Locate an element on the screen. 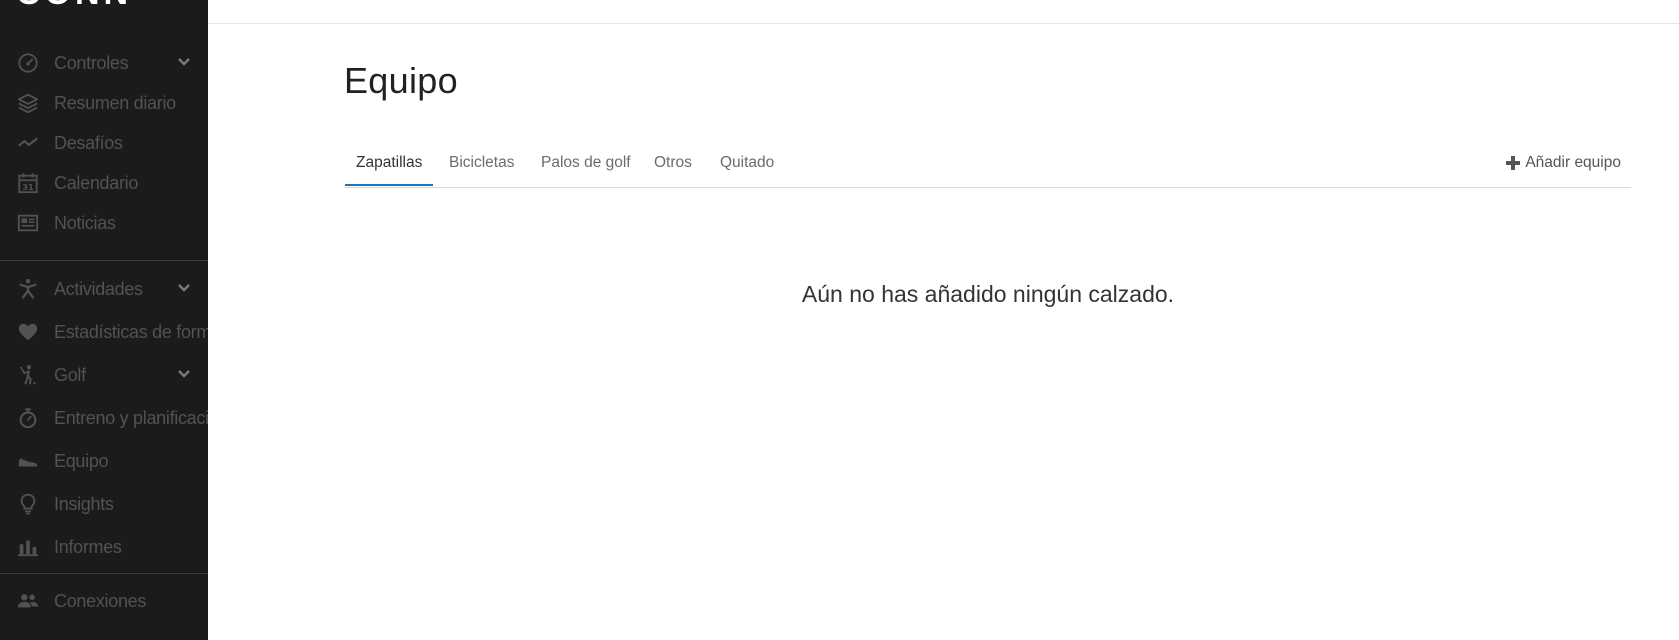 The image size is (1679, 640). shoe-icon is located at coordinates (28, 461).